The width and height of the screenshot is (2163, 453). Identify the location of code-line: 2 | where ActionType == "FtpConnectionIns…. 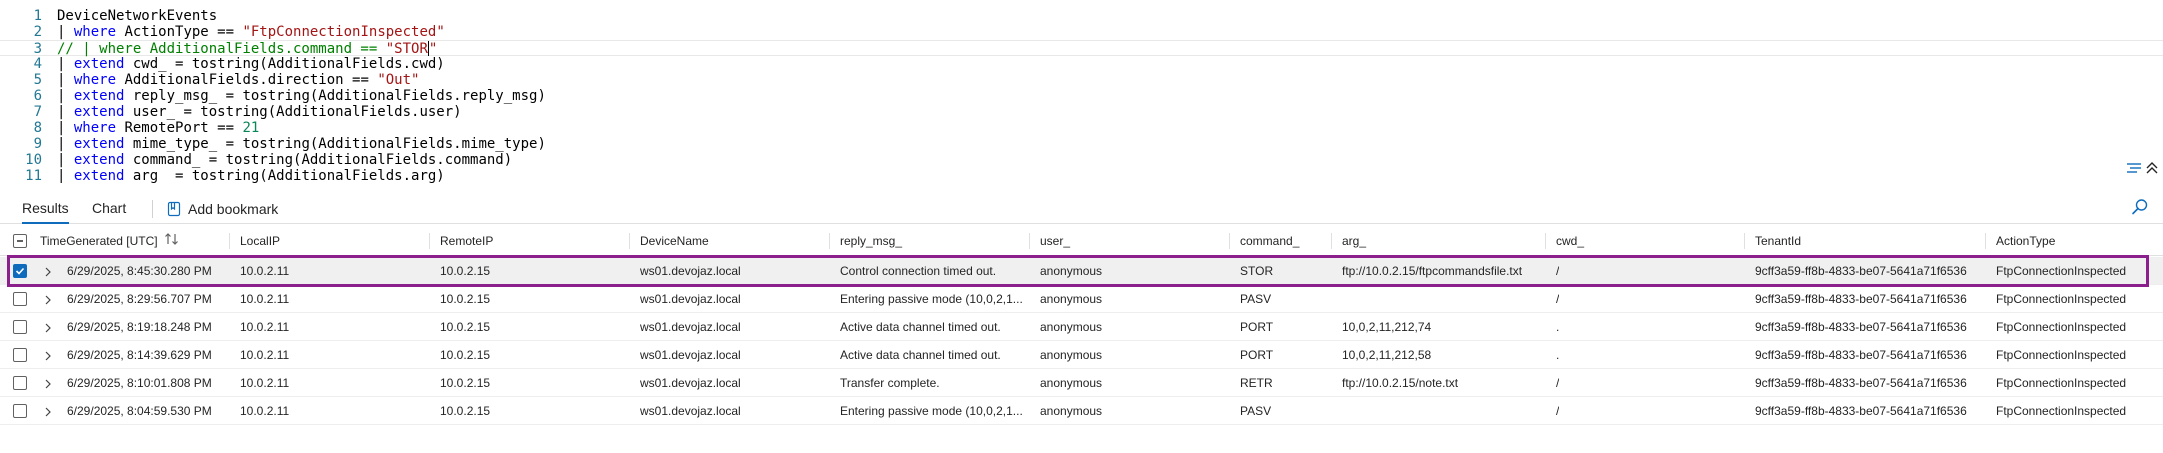
(1081, 32).